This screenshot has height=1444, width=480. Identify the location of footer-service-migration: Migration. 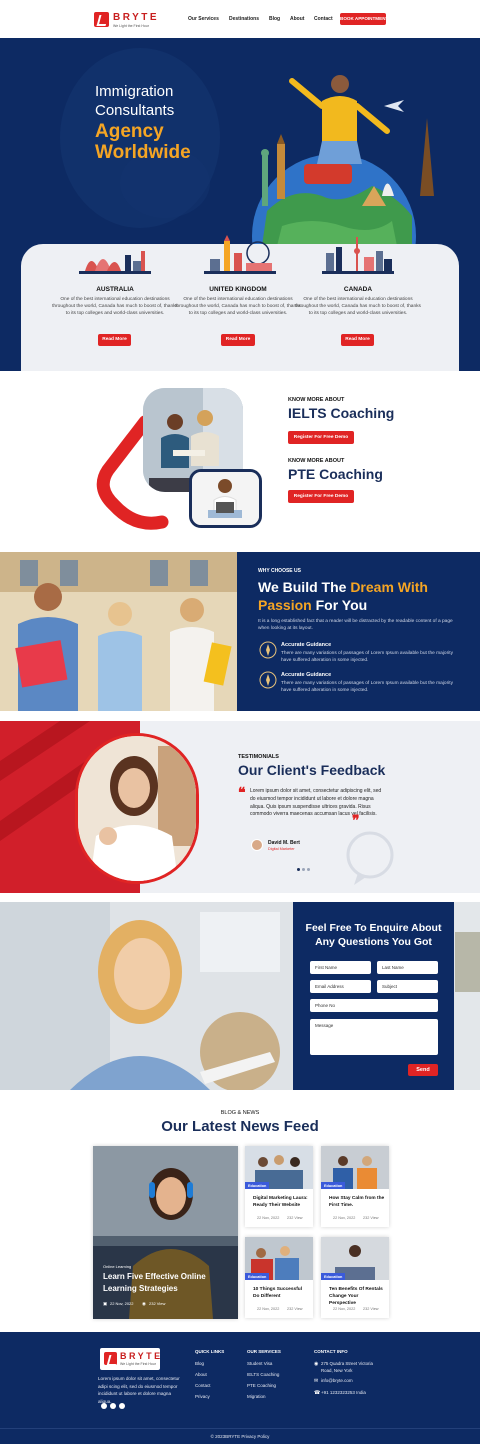
(256, 1396).